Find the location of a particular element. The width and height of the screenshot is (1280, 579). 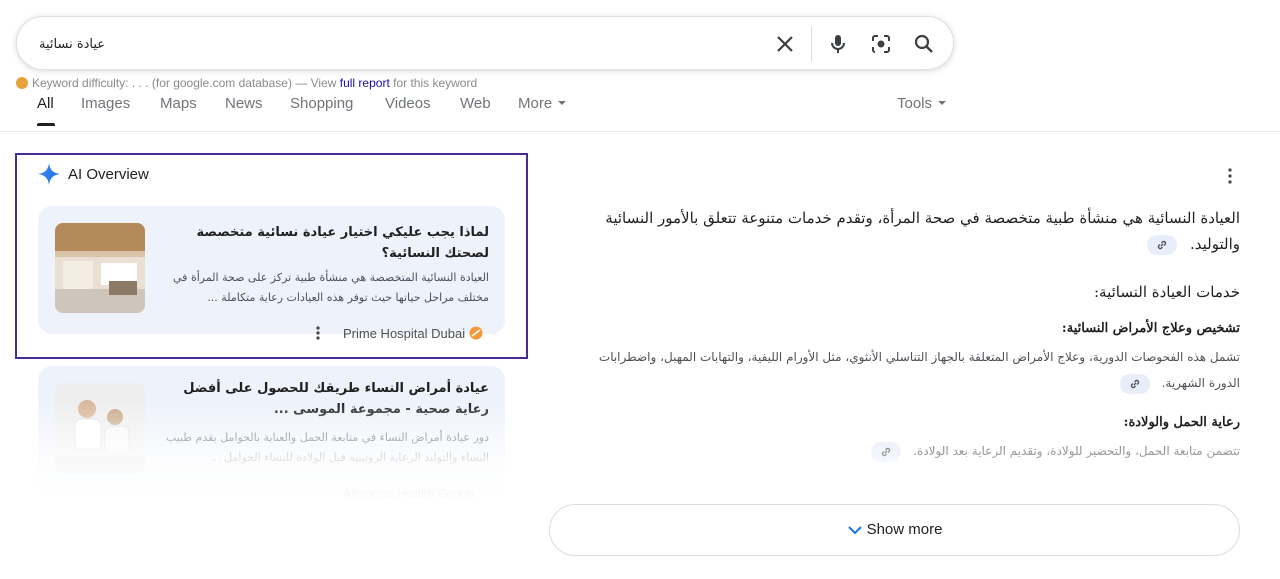

sparkle-icon is located at coordinates (49, 174).